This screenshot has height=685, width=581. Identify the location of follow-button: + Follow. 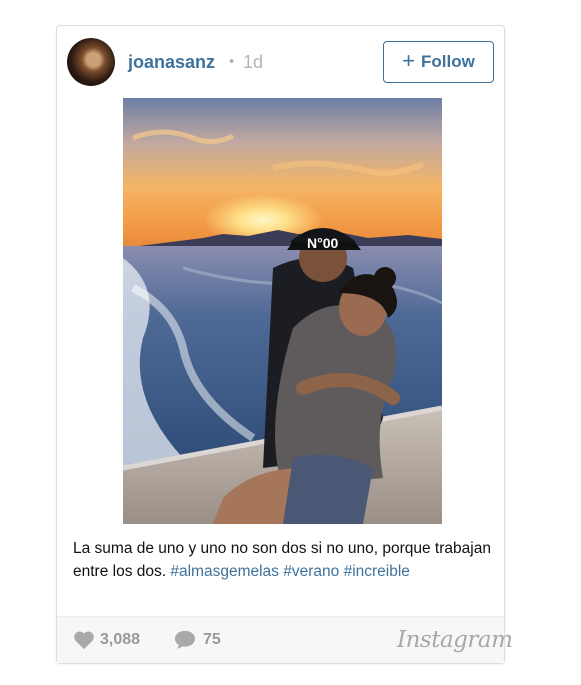
(438, 62).